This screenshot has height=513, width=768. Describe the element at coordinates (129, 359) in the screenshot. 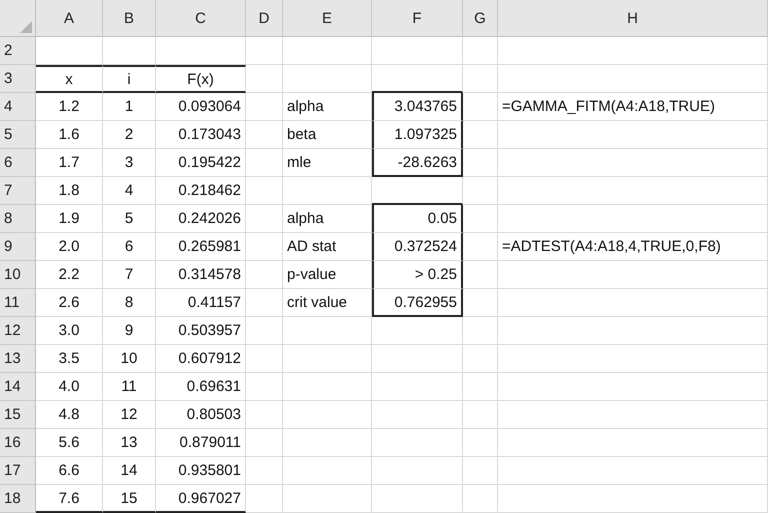

I see `table-cell: 10` at that location.